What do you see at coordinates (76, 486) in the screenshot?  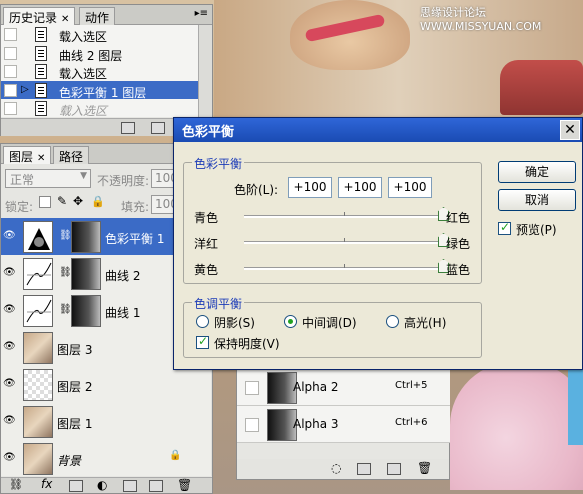 I see `layer-mask-icon` at bounding box center [76, 486].